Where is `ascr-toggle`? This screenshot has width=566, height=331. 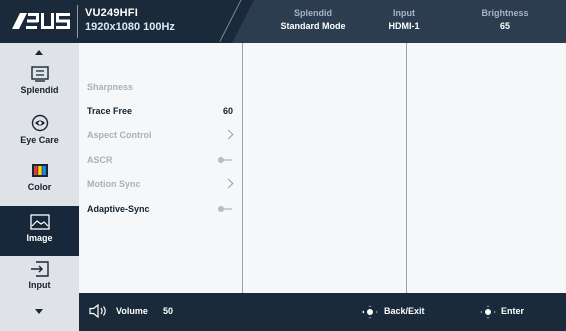
ascr-toggle is located at coordinates (225, 160).